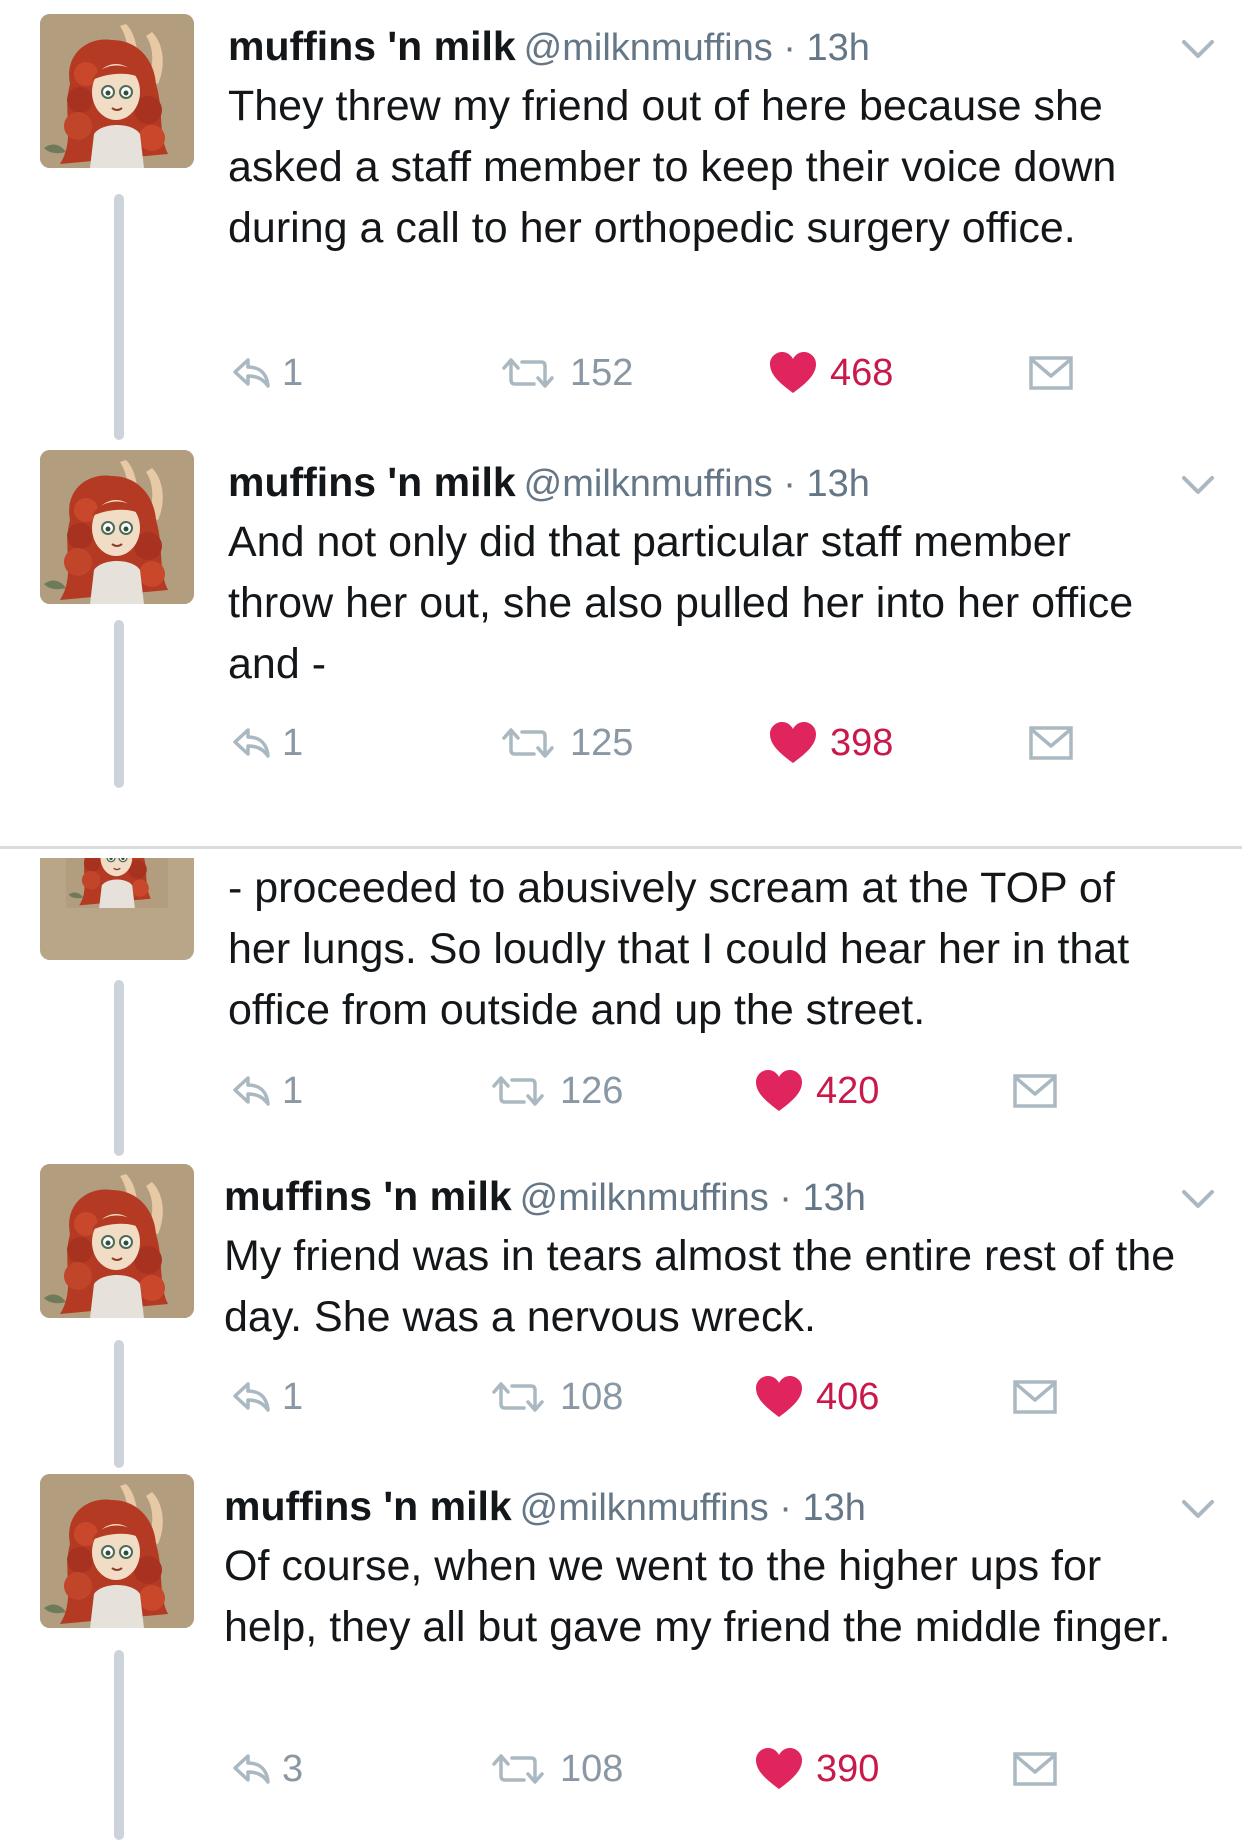  What do you see at coordinates (554, 1091) in the screenshot?
I see `retweet-button: 126` at bounding box center [554, 1091].